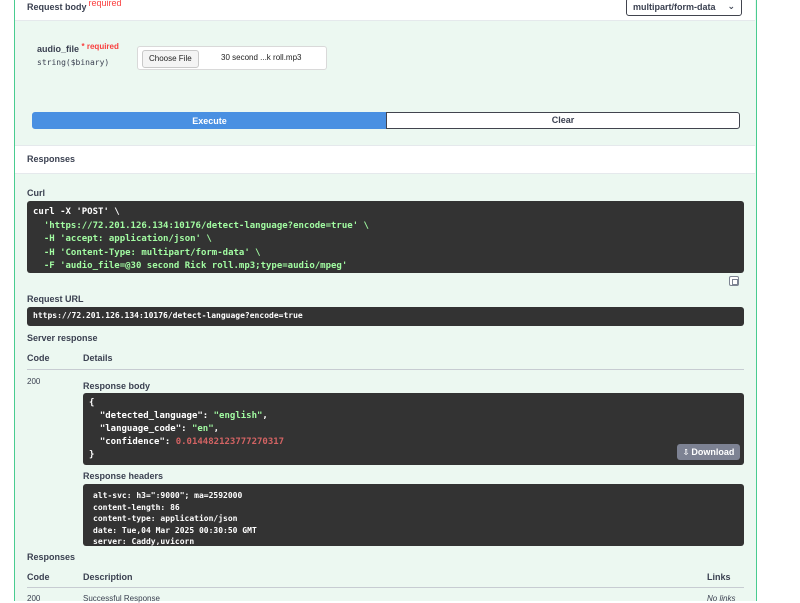  I want to click on choose-file-button: Choose File, so click(170, 59).